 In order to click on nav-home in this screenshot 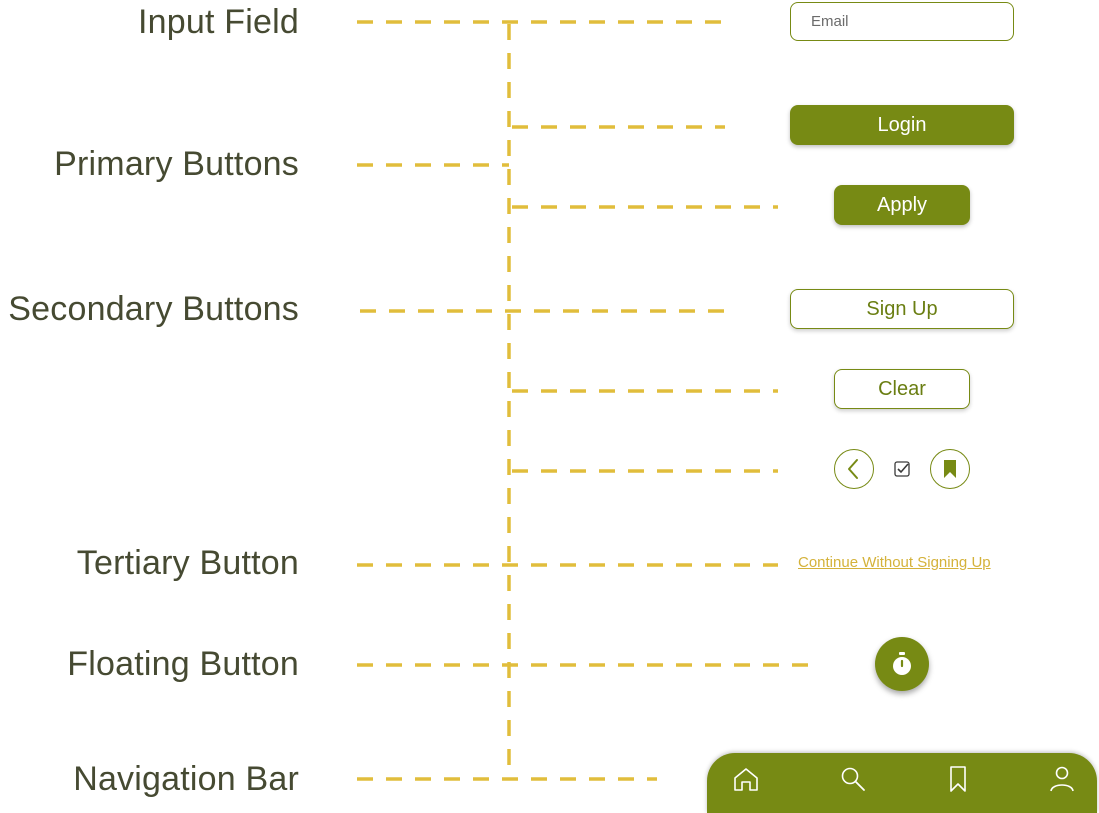, I will do `click(746, 779)`.